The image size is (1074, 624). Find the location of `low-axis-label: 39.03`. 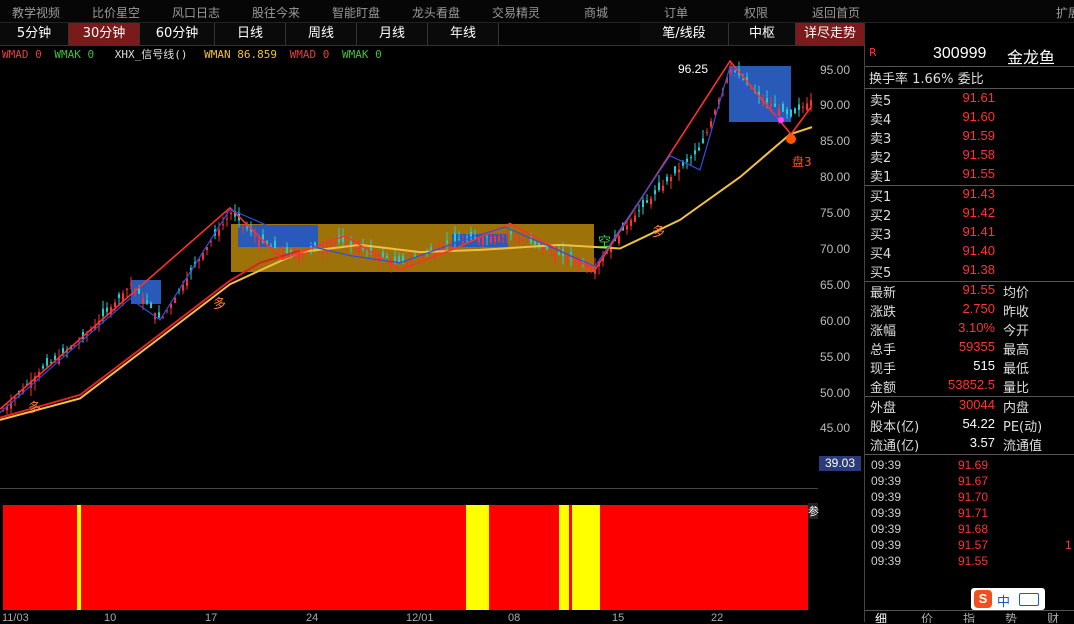

low-axis-label: 39.03 is located at coordinates (840, 463).